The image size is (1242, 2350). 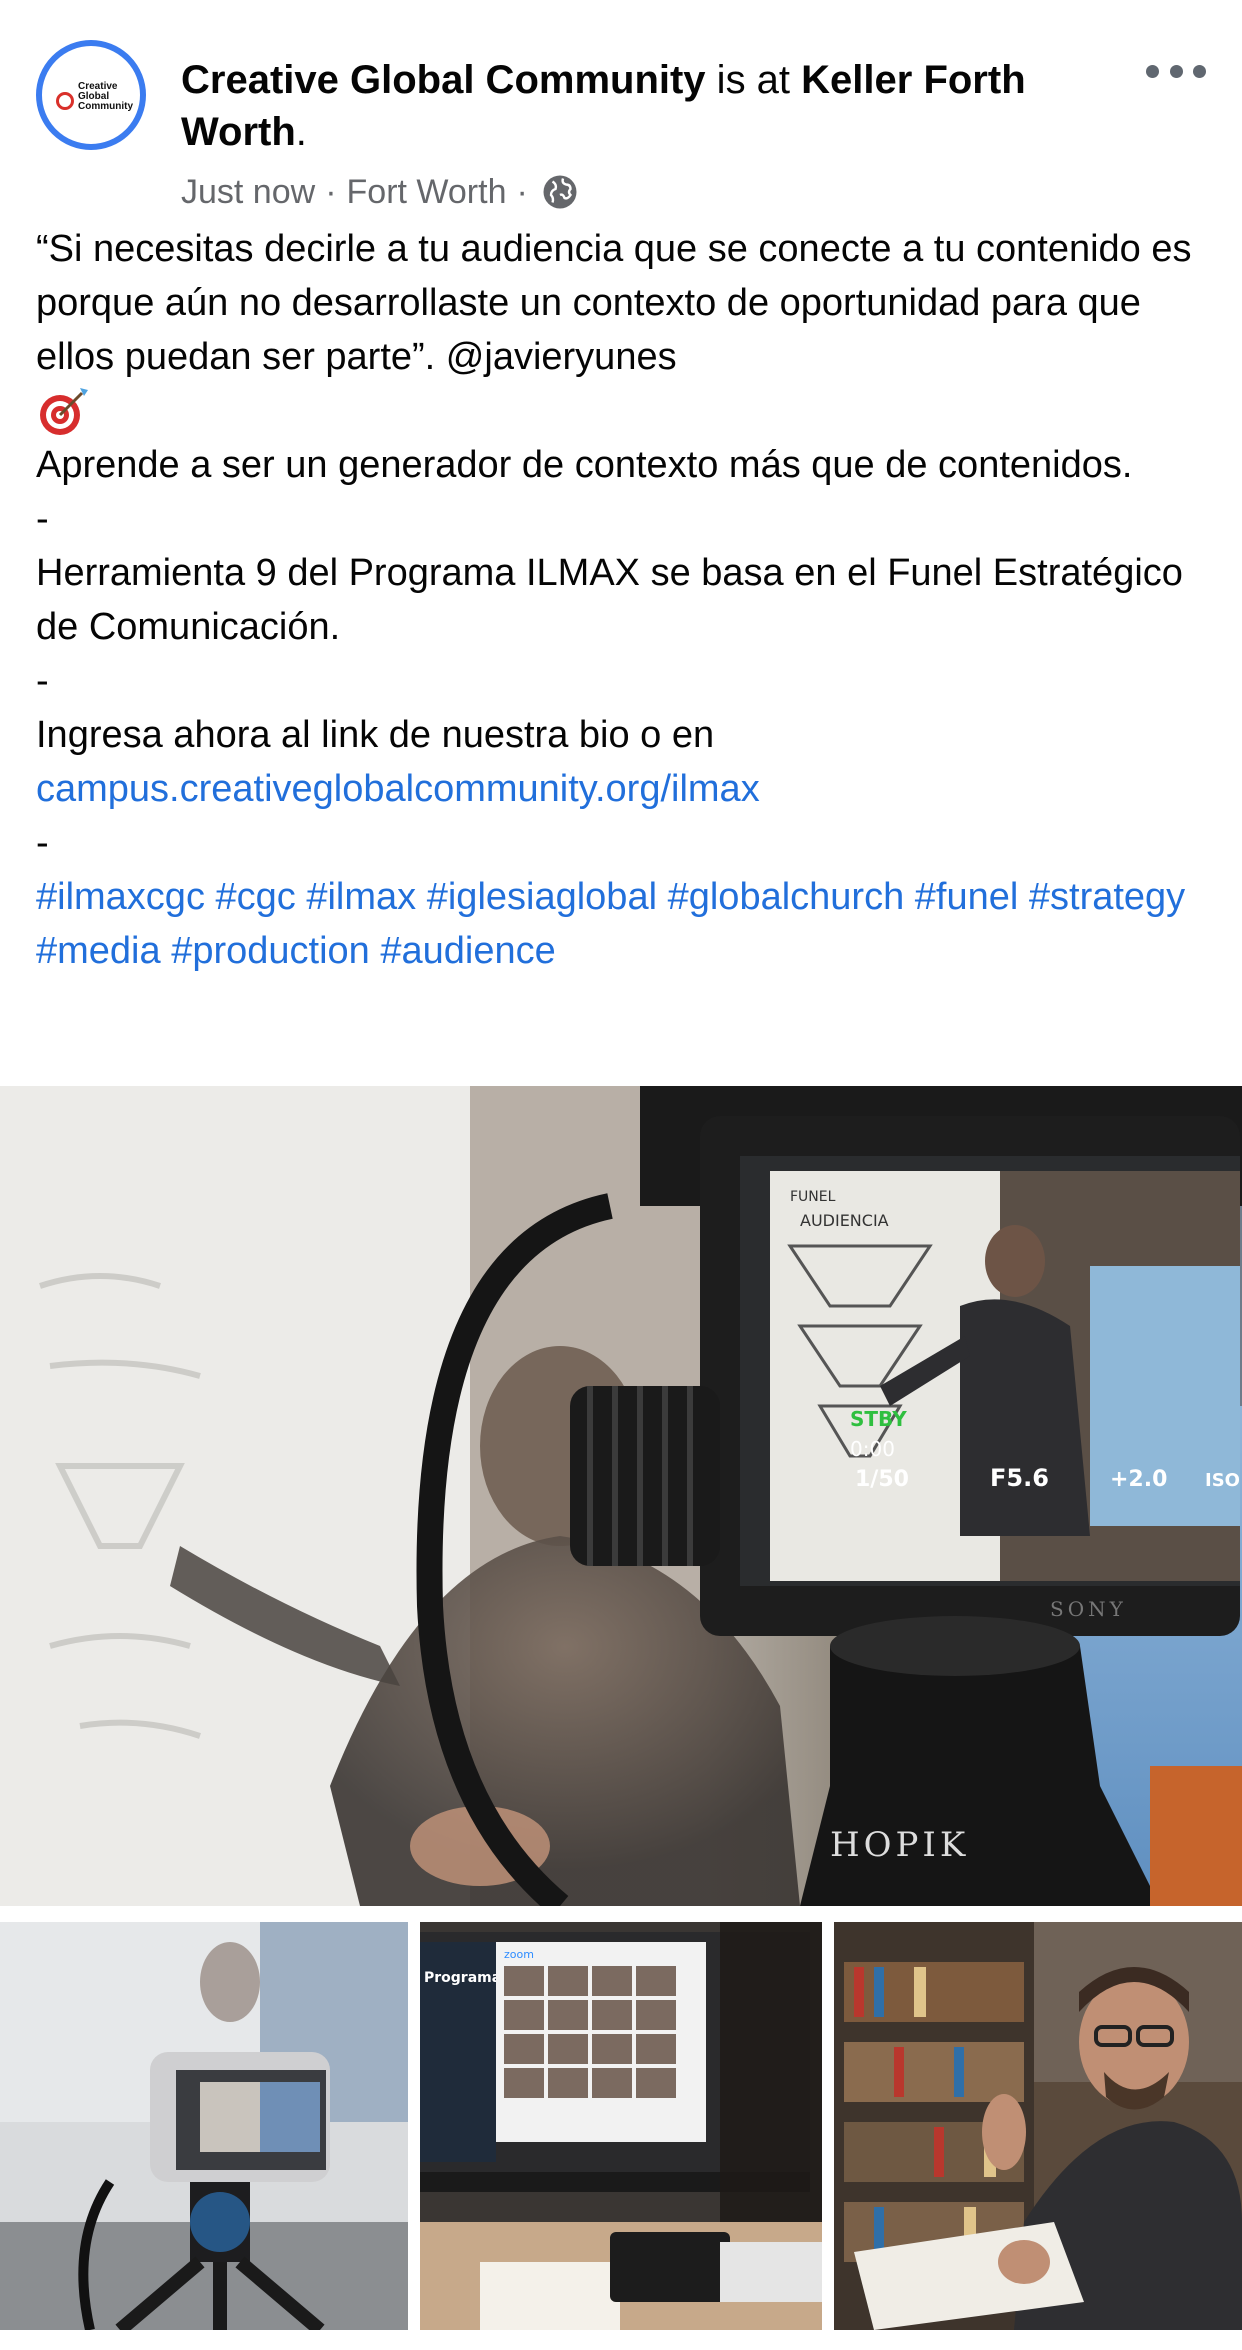 I want to click on logo-ring-icon, so click(x=65, y=101).